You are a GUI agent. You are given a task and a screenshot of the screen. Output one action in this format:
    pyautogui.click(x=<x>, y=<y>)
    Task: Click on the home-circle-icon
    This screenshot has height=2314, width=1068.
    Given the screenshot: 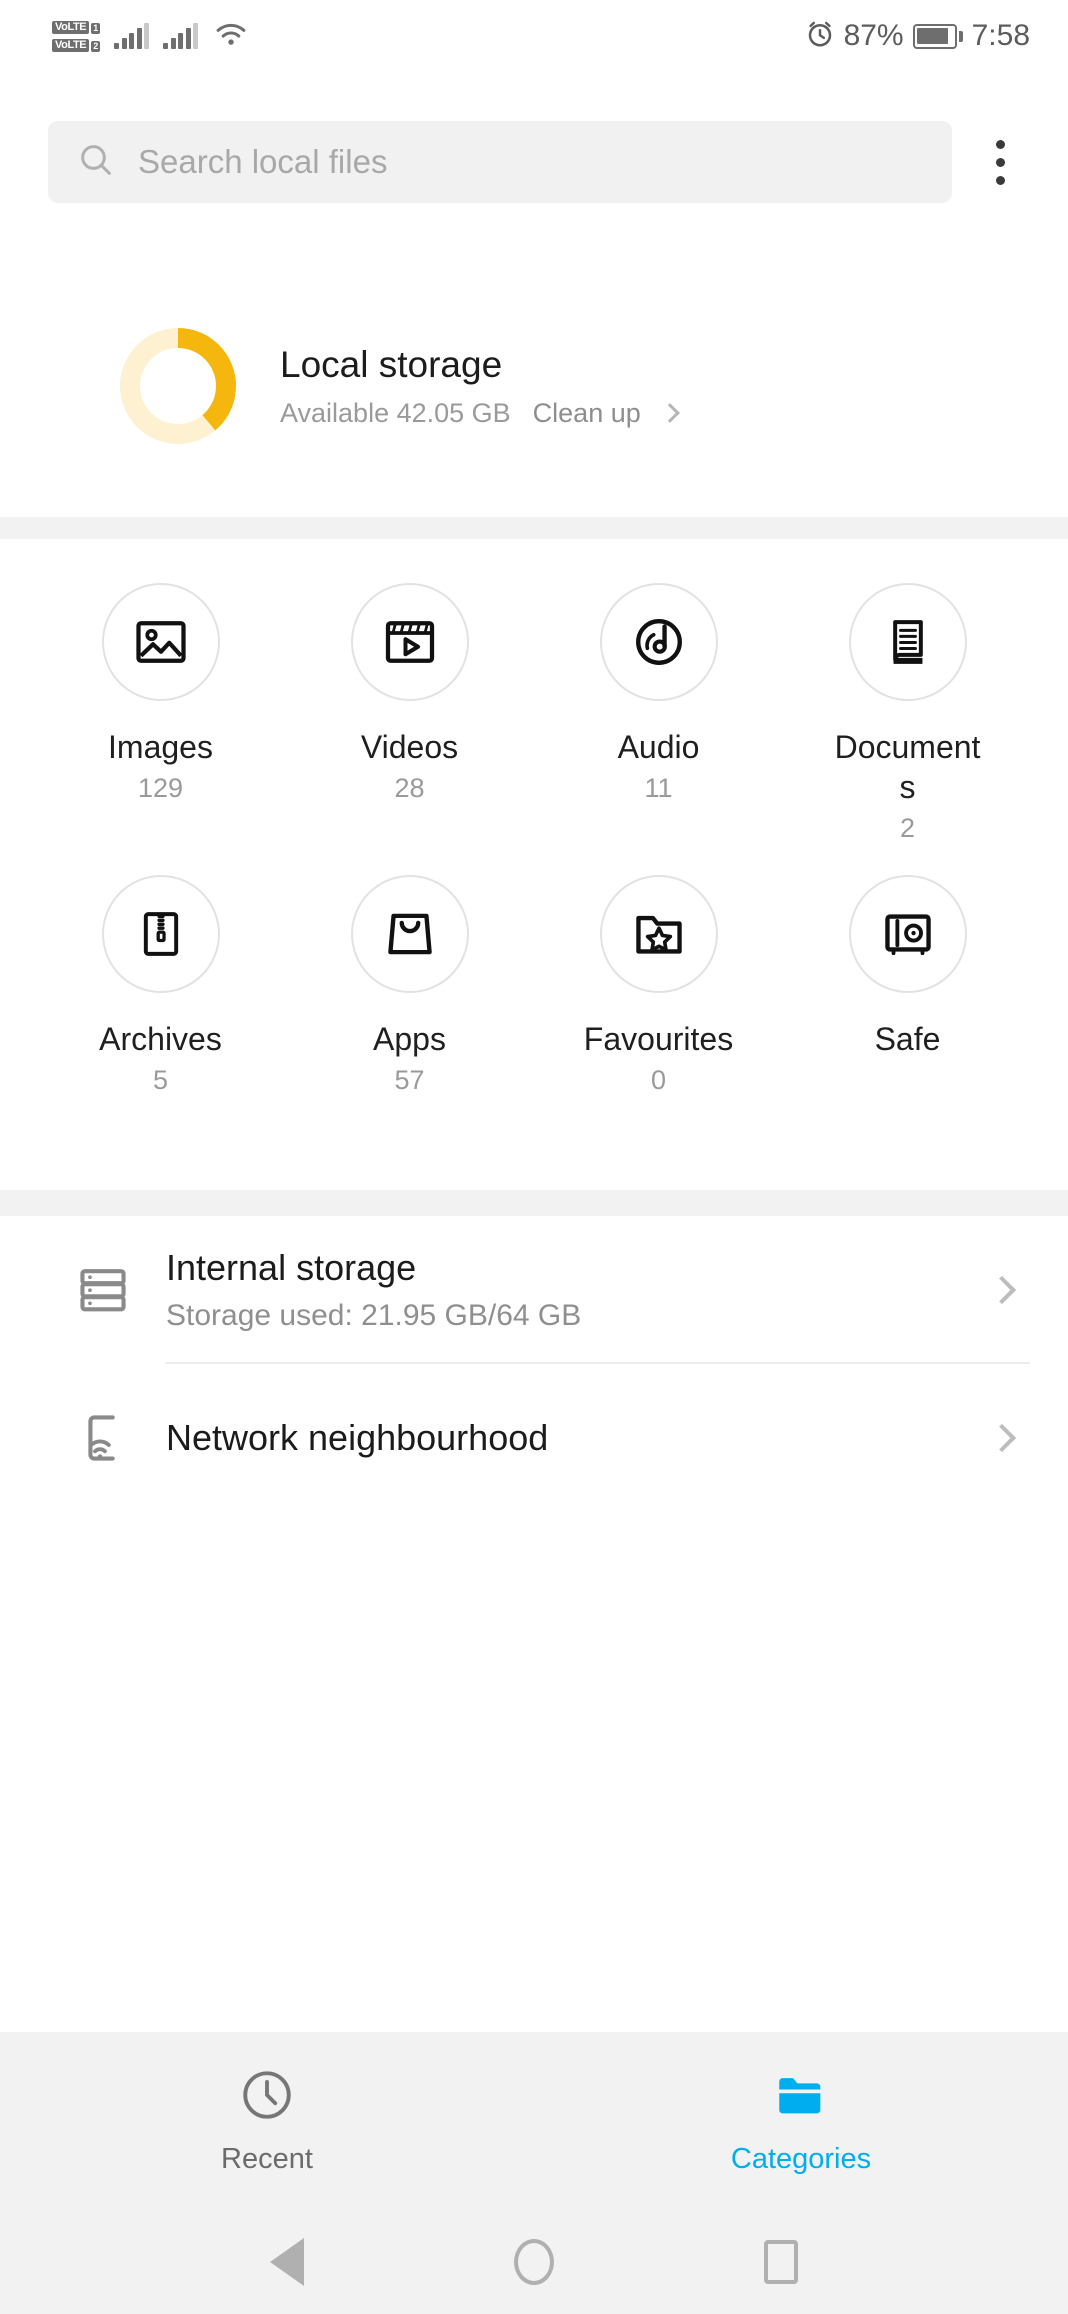 What is the action you would take?
    pyautogui.click(x=534, y=2262)
    